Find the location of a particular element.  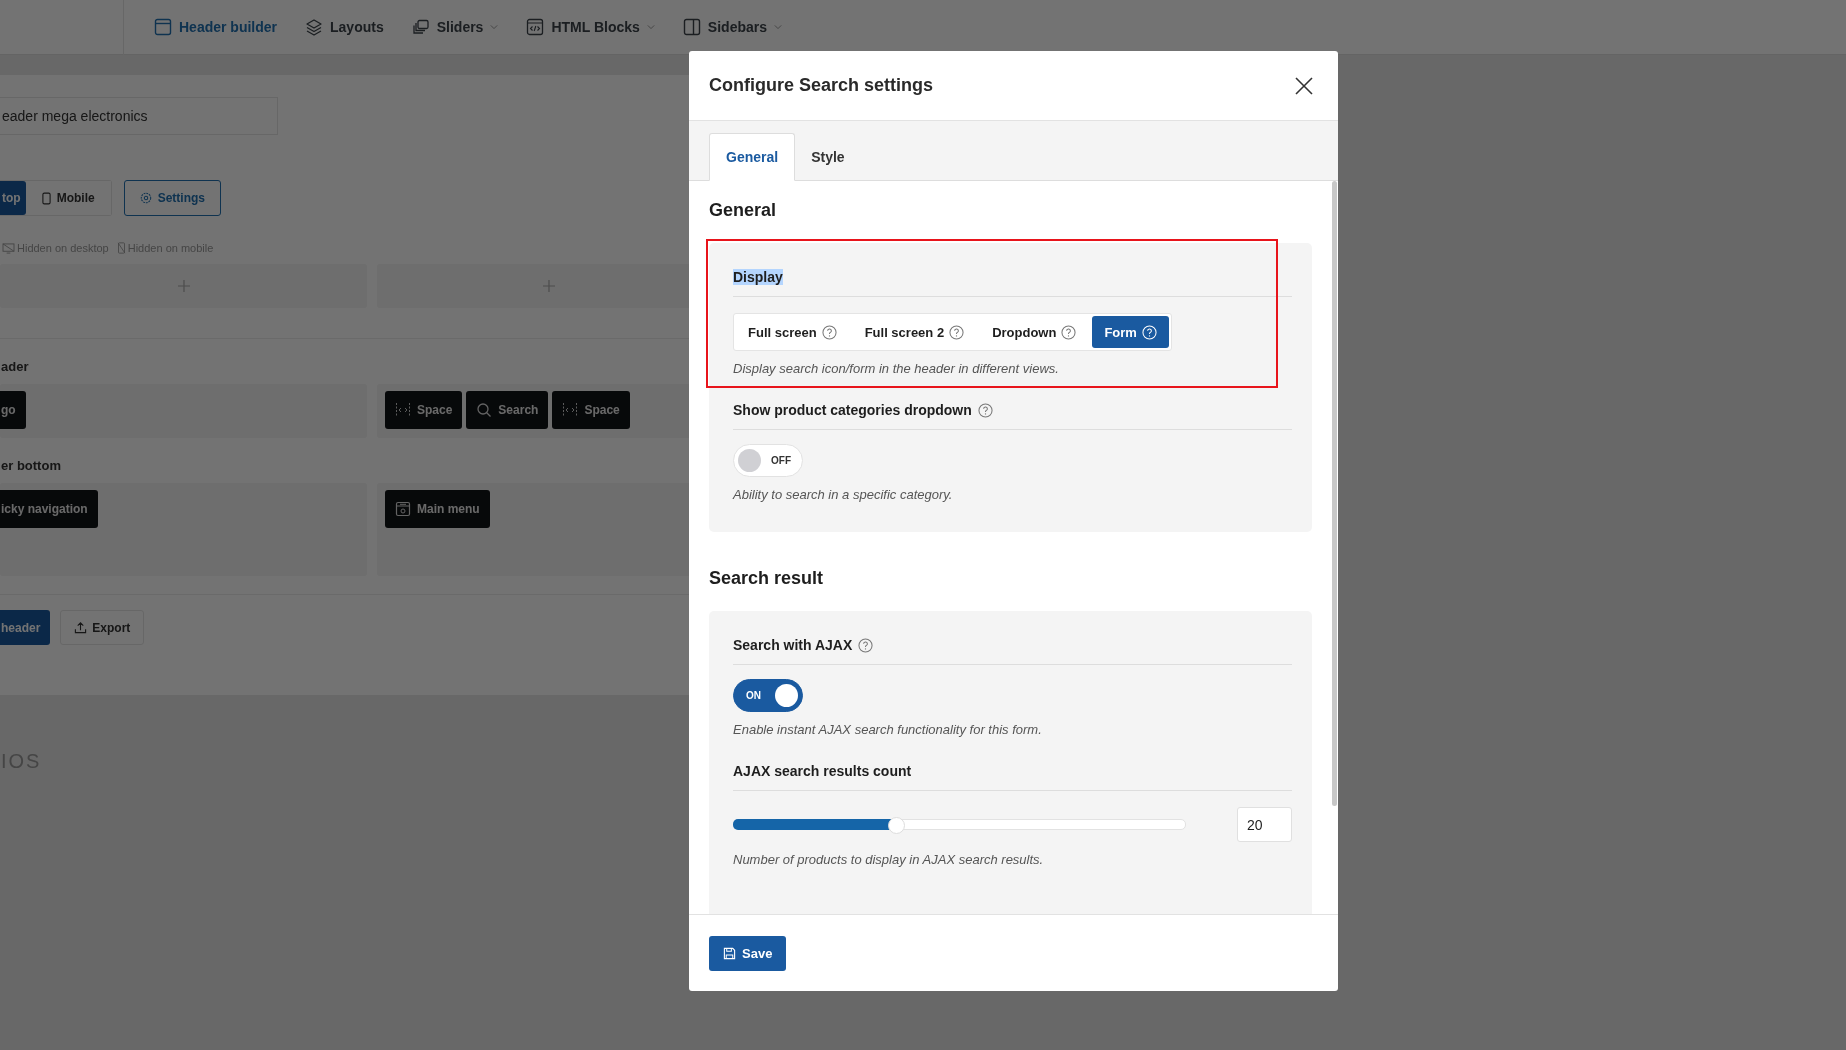

section-heading: General is located at coordinates (743, 210).